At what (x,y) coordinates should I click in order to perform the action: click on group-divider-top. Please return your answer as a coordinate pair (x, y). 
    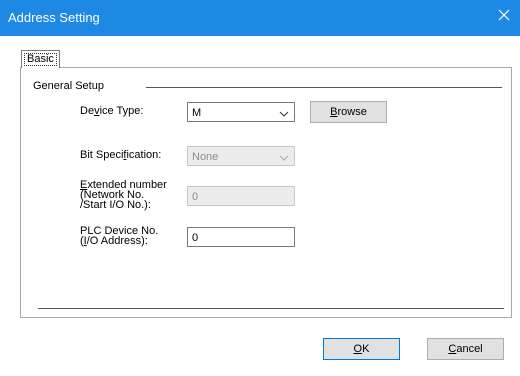
    Looking at the image, I should click on (324, 87).